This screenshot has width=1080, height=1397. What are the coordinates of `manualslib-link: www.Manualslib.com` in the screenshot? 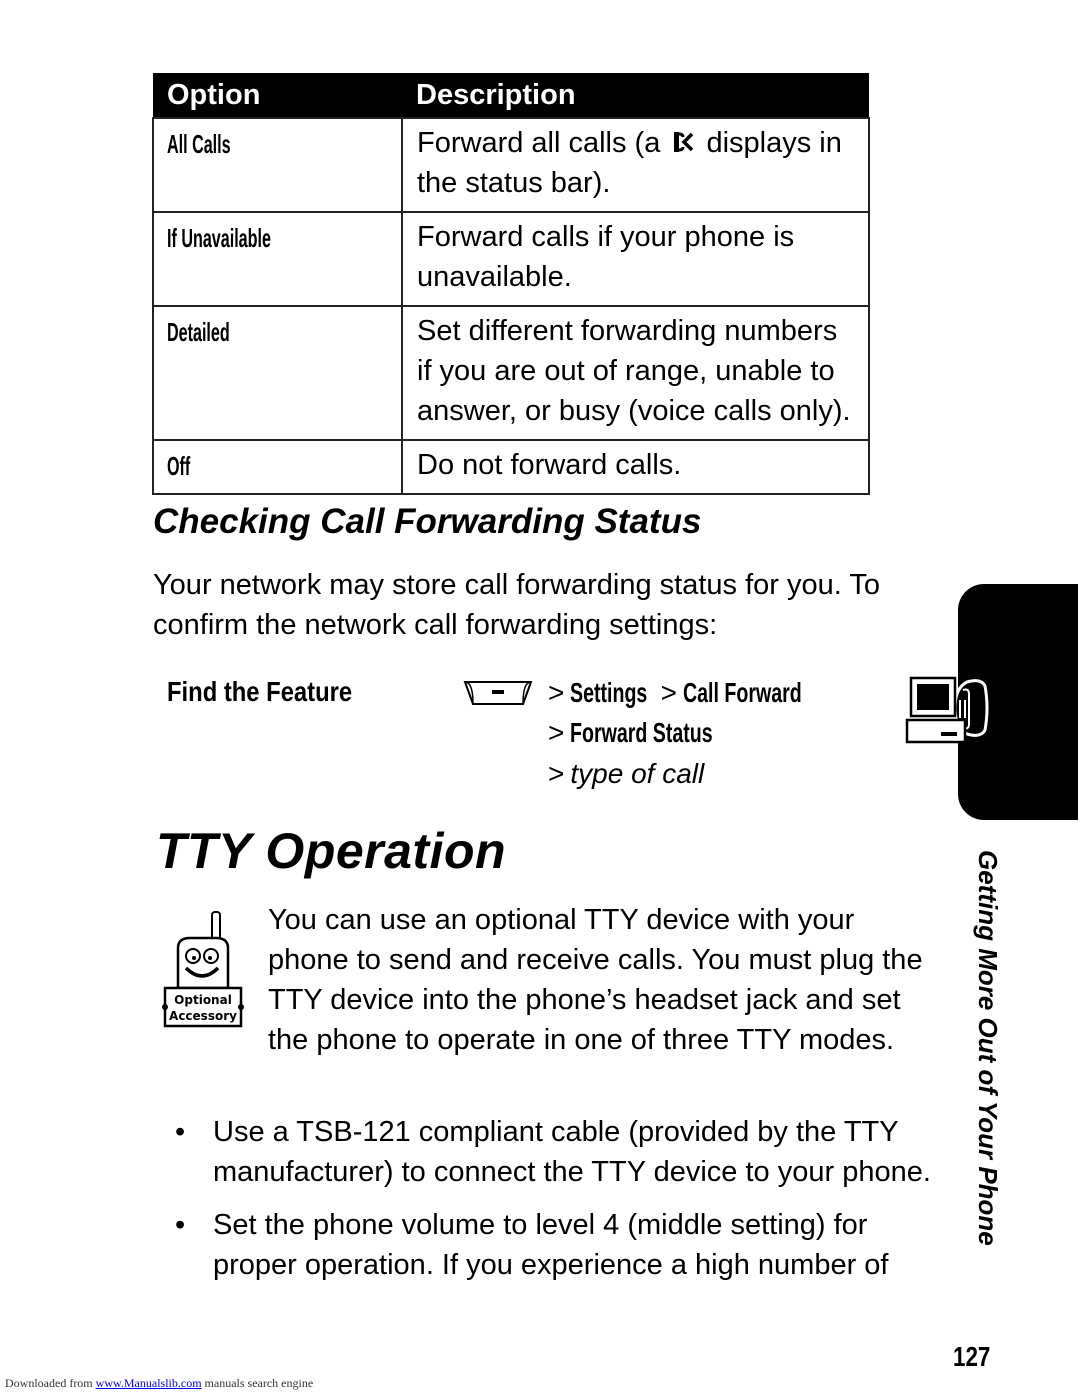 It's located at (149, 1383).